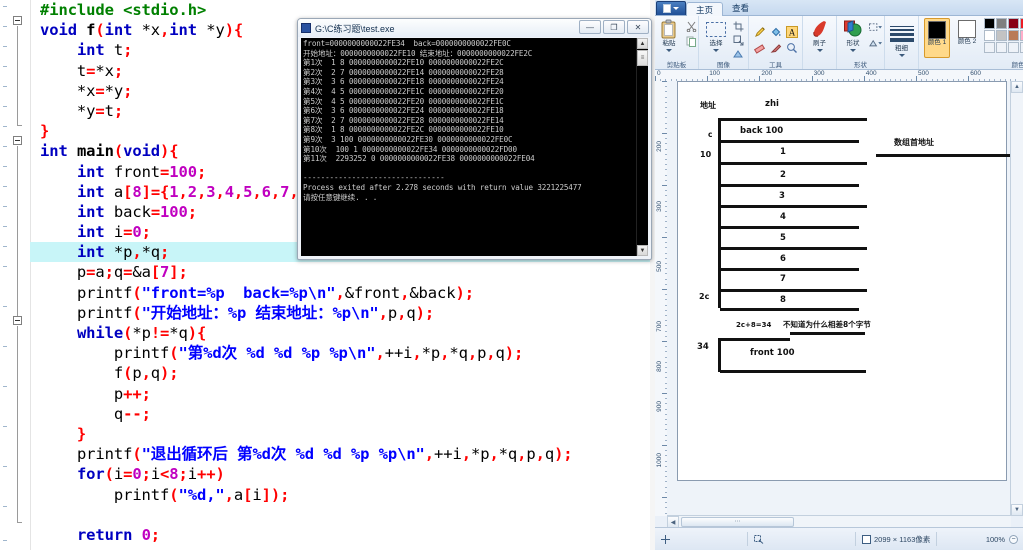 The width and height of the screenshot is (1023, 550). I want to click on code-line: while(*p!=*q){, so click(340, 333).